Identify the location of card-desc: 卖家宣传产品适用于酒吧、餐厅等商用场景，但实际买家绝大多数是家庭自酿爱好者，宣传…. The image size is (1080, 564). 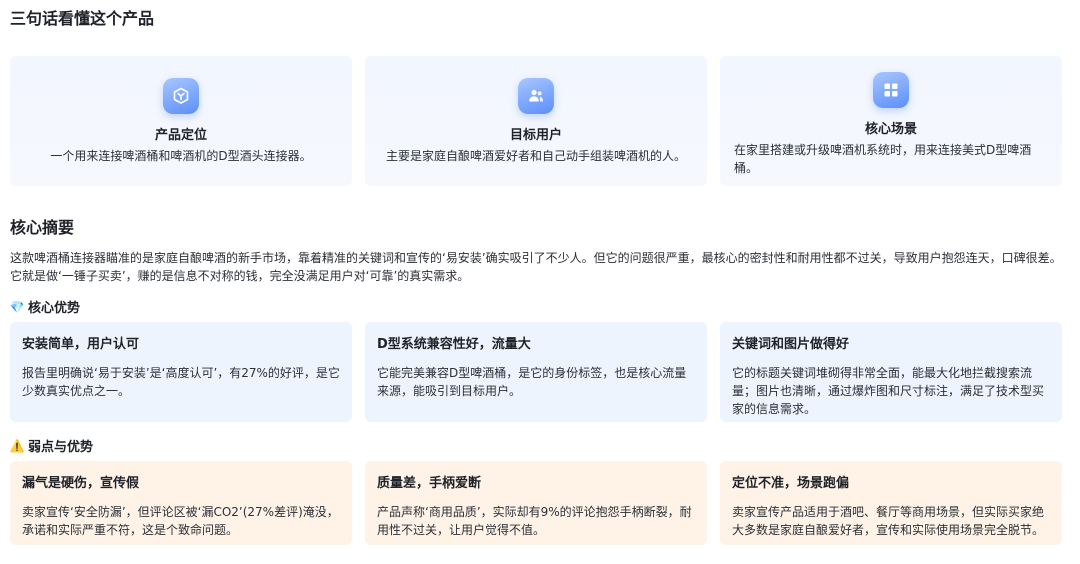
(888, 521).